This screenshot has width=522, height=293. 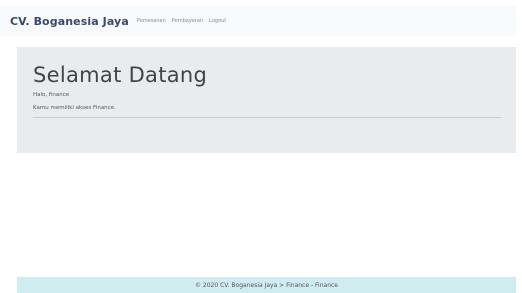 I want to click on nav-link-pemesanan: Pemesanan, so click(x=151, y=21).